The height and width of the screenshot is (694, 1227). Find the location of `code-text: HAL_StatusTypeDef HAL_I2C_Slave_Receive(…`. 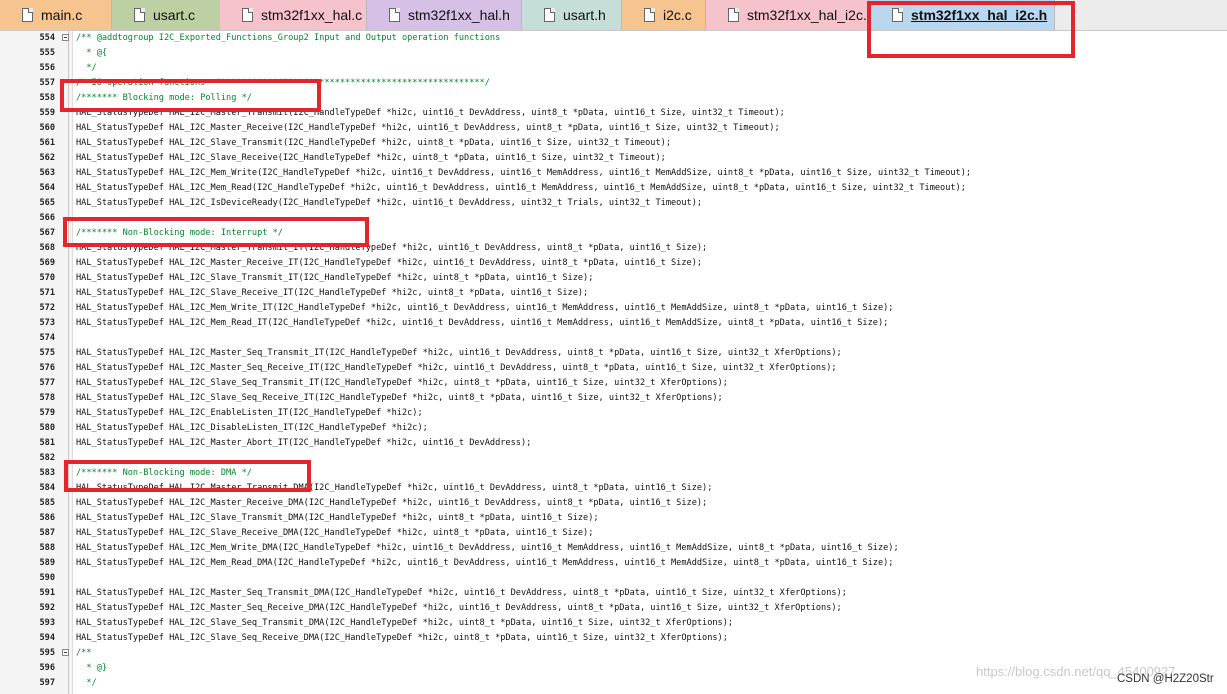

code-text: HAL_StatusTypeDef HAL_I2C_Slave_Receive(… is located at coordinates (371, 158).